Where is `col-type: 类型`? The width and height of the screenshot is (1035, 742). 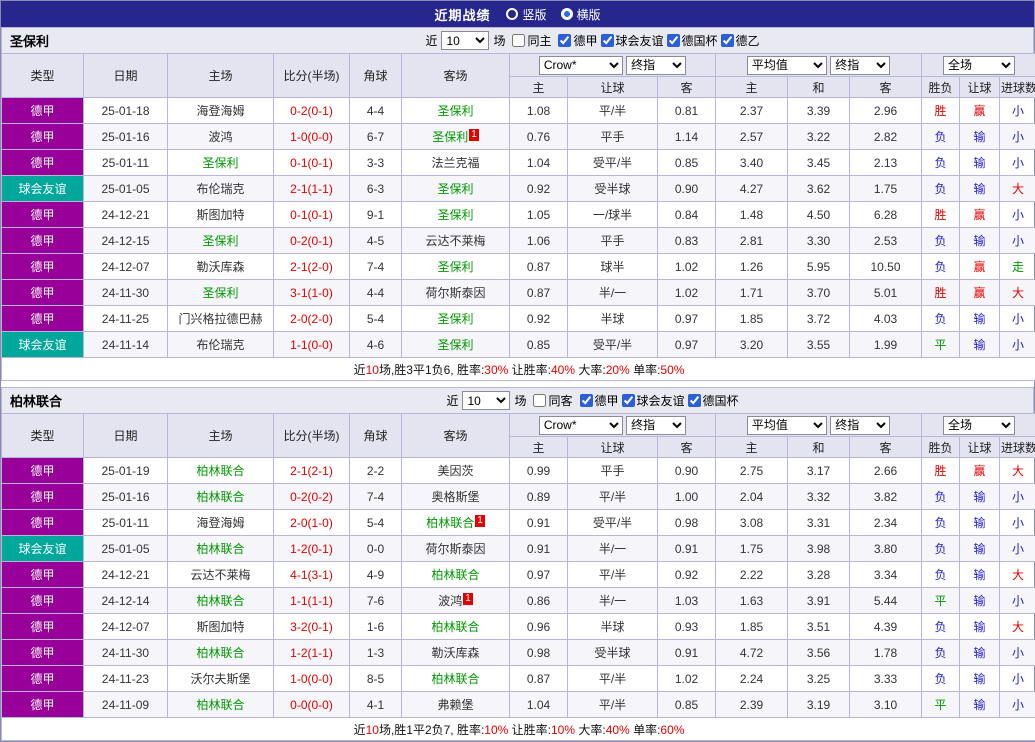
col-type: 类型 is located at coordinates (43, 436).